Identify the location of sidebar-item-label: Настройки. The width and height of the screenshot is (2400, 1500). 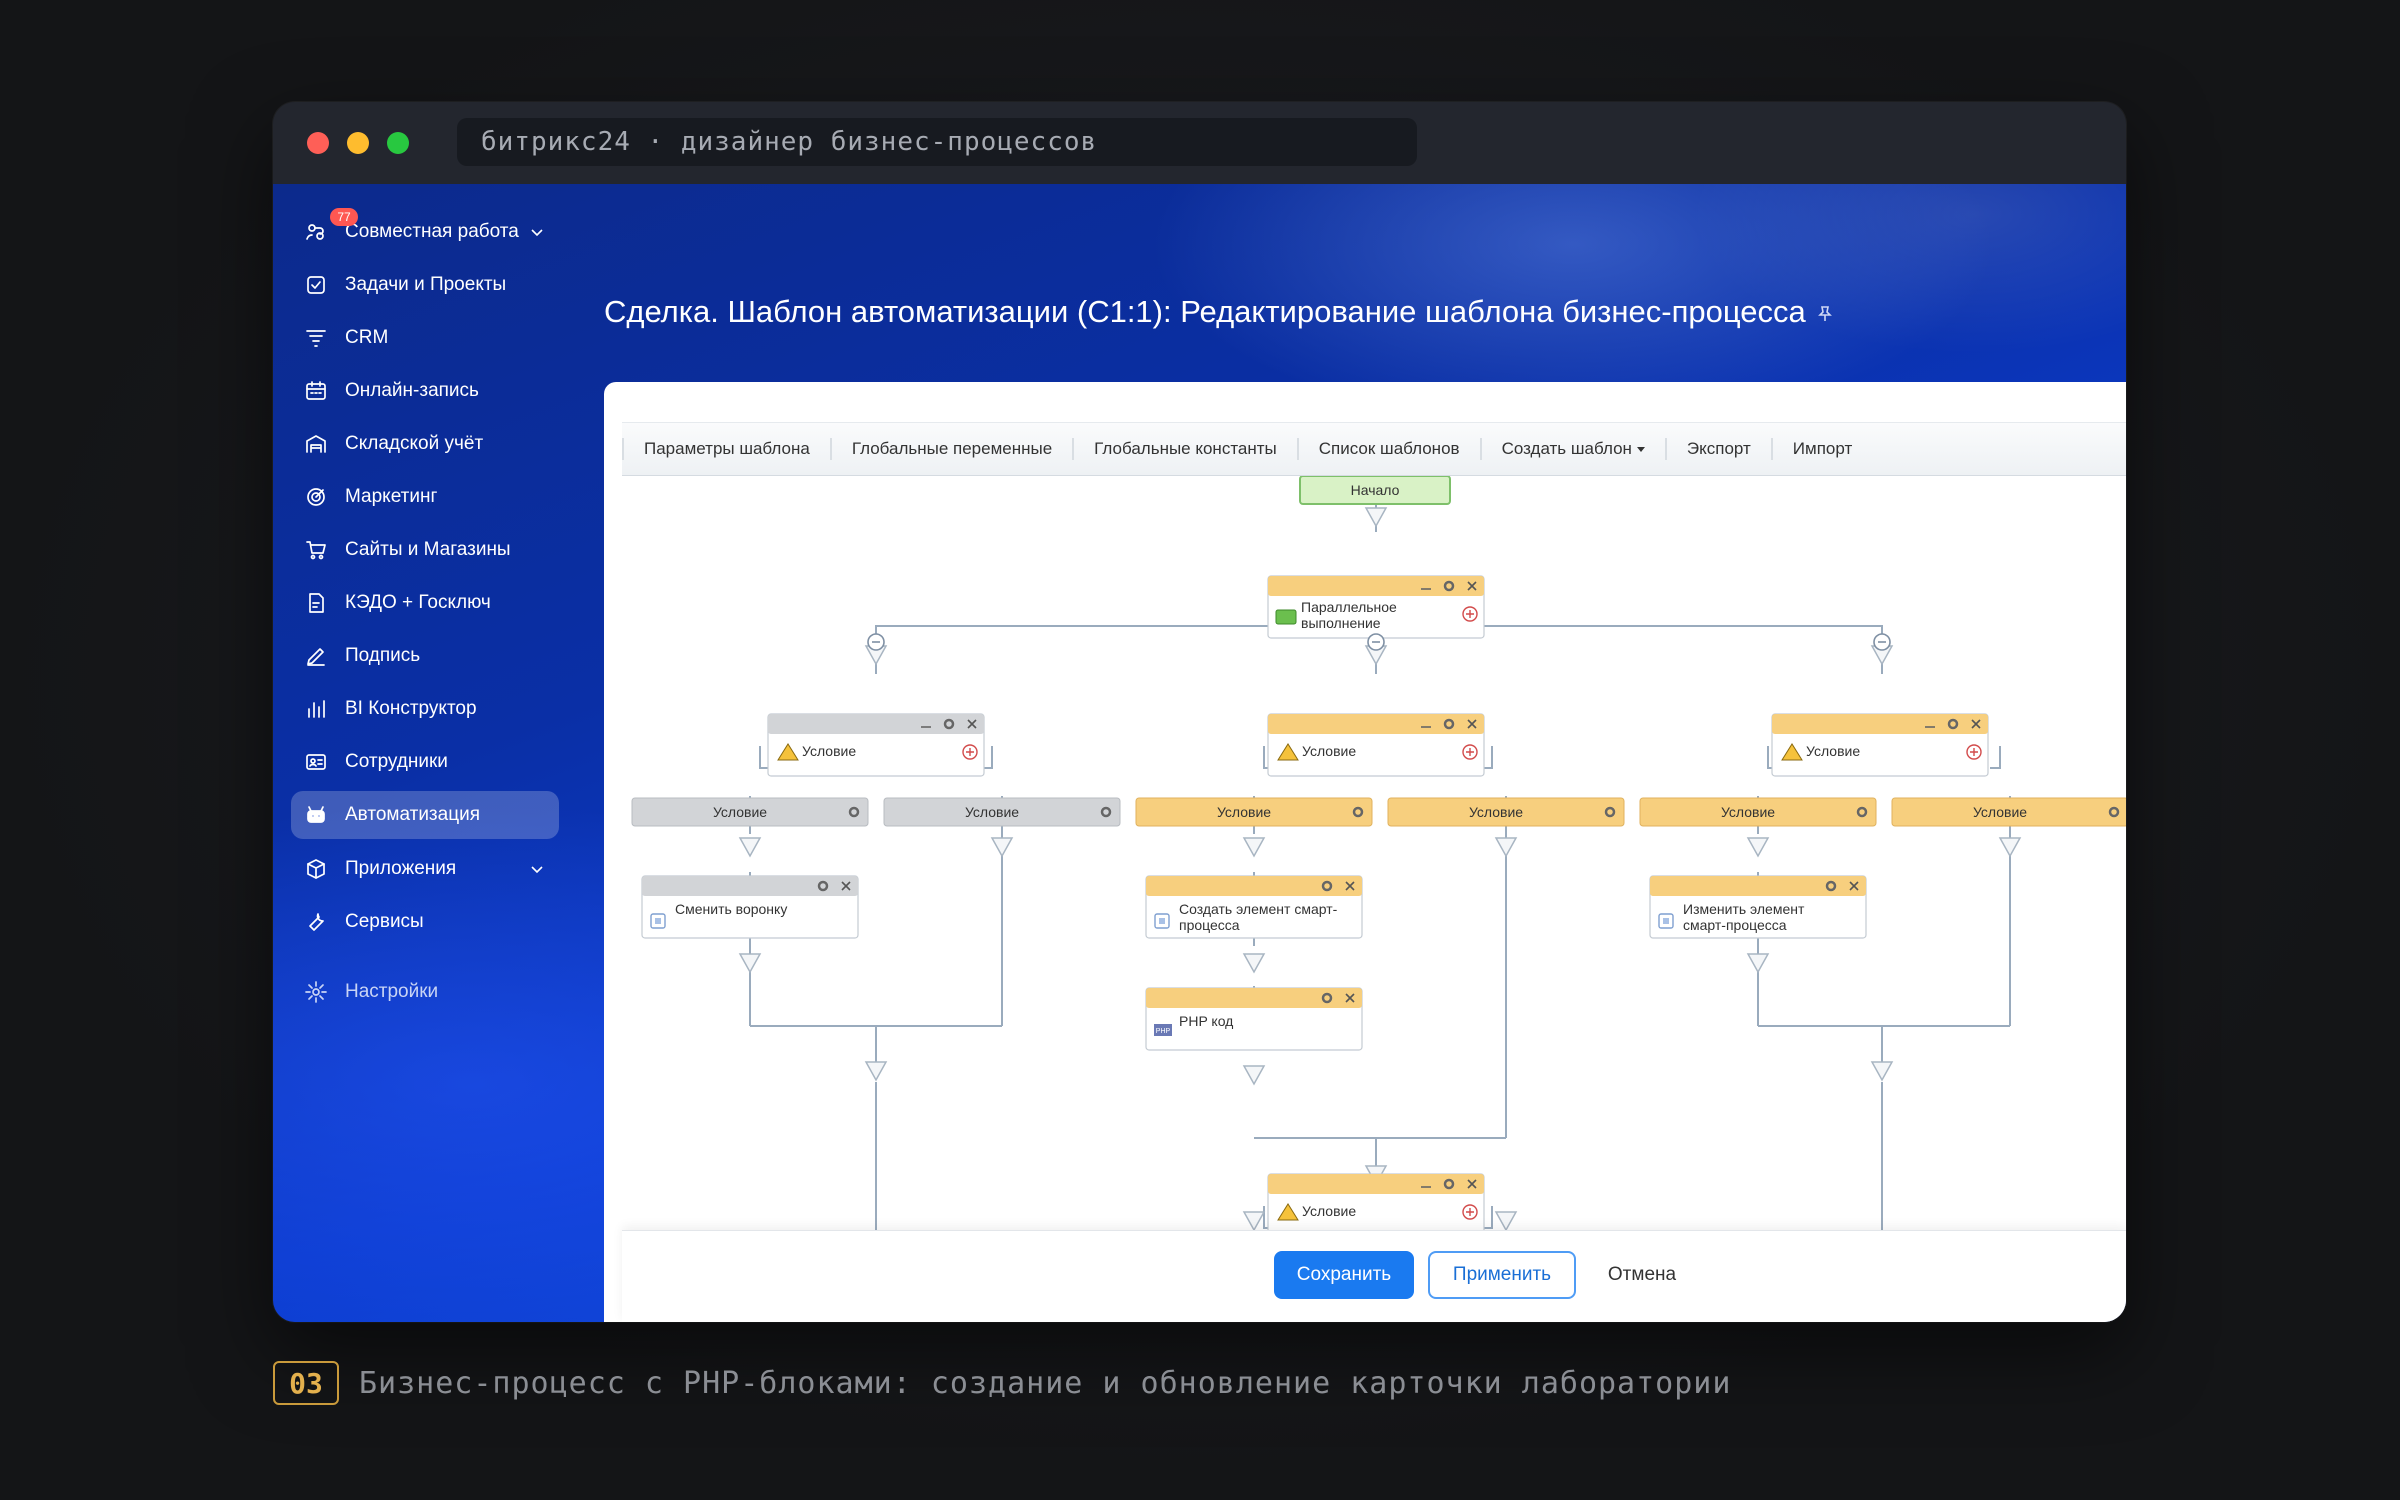
(392, 991).